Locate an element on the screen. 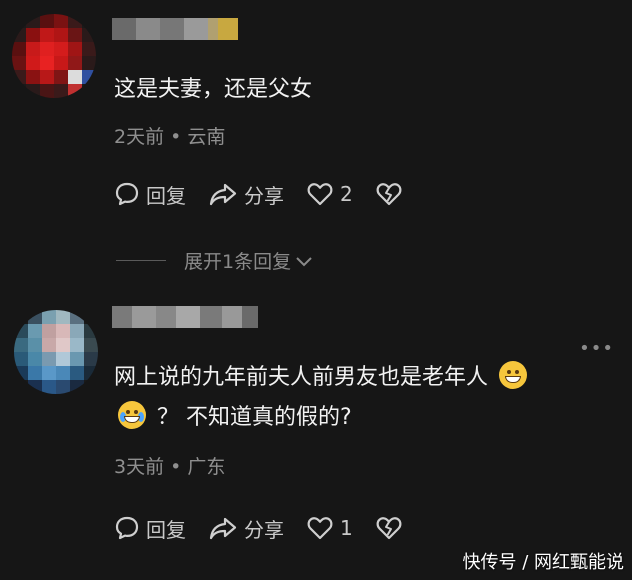  comment-time: 3天前 is located at coordinates (139, 467).